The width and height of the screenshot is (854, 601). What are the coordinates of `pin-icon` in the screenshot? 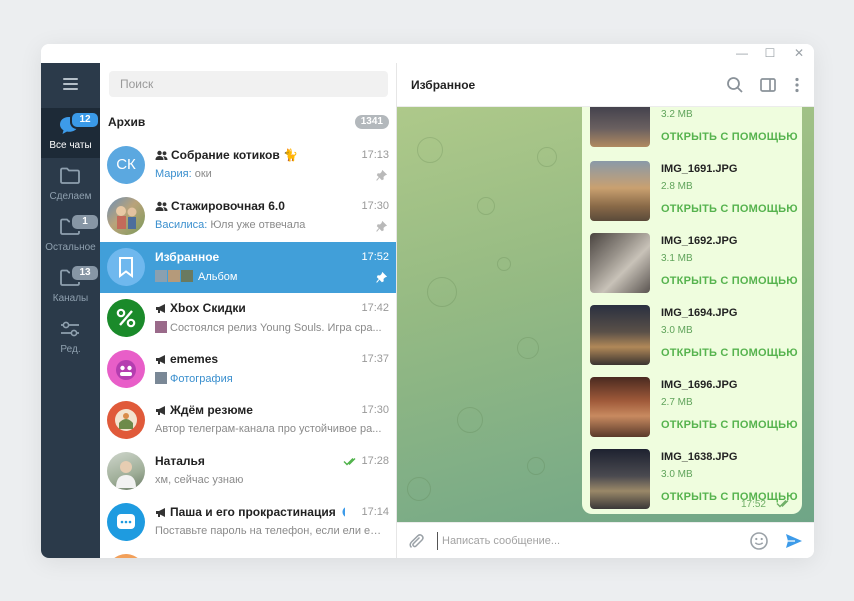 It's located at (381, 277).